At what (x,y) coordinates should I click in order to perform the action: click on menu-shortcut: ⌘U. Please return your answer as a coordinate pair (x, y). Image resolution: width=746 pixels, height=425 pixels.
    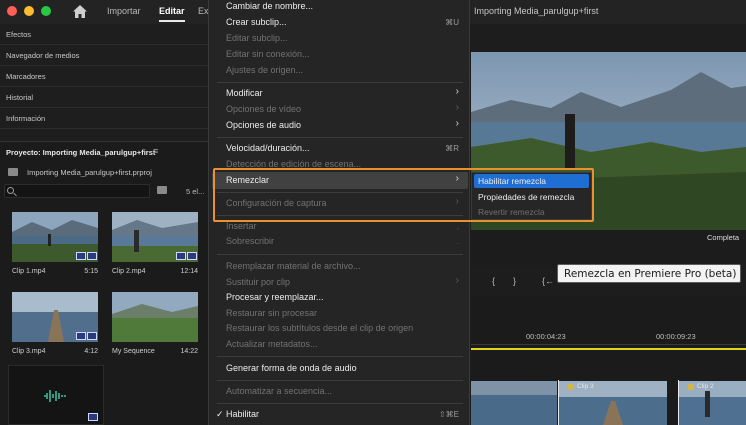
    Looking at the image, I should click on (452, 22).